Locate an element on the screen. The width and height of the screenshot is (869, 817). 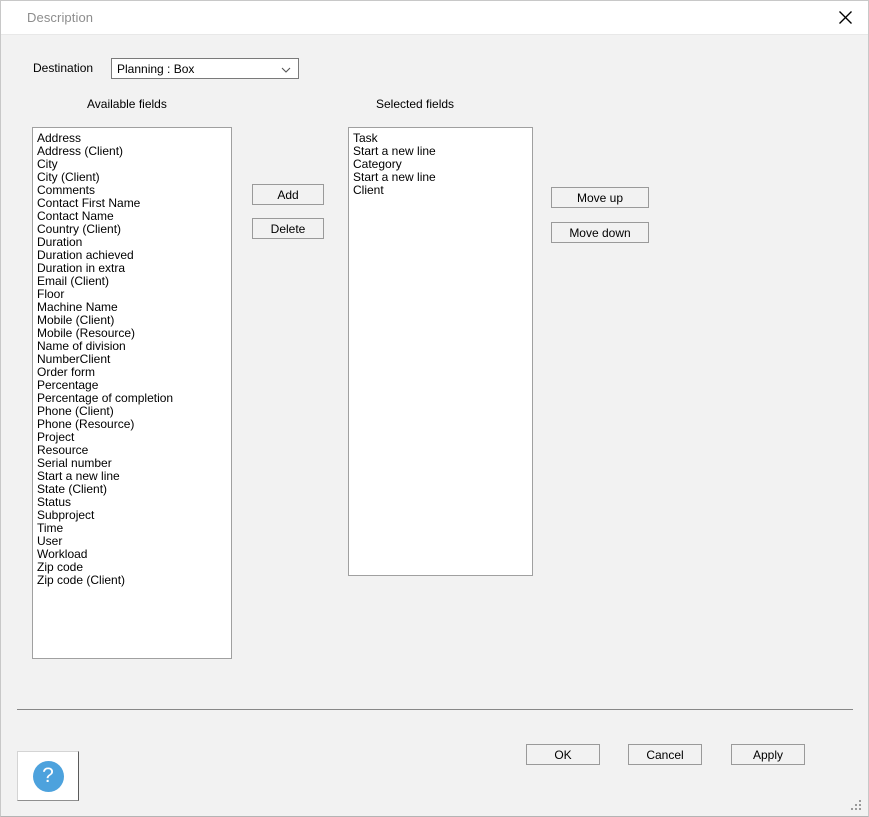
available-field-item: Email (Client) is located at coordinates (134, 281).